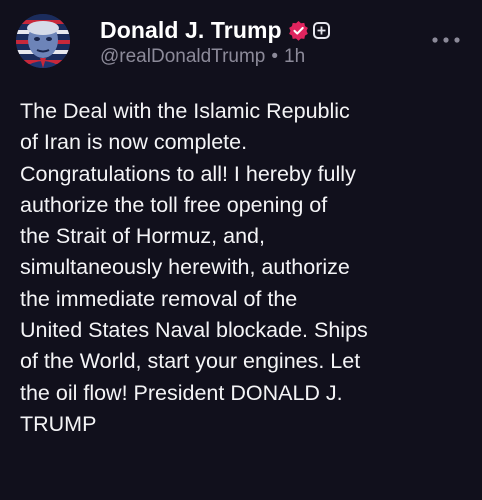  I want to click on more-dots-icon, so click(446, 40).